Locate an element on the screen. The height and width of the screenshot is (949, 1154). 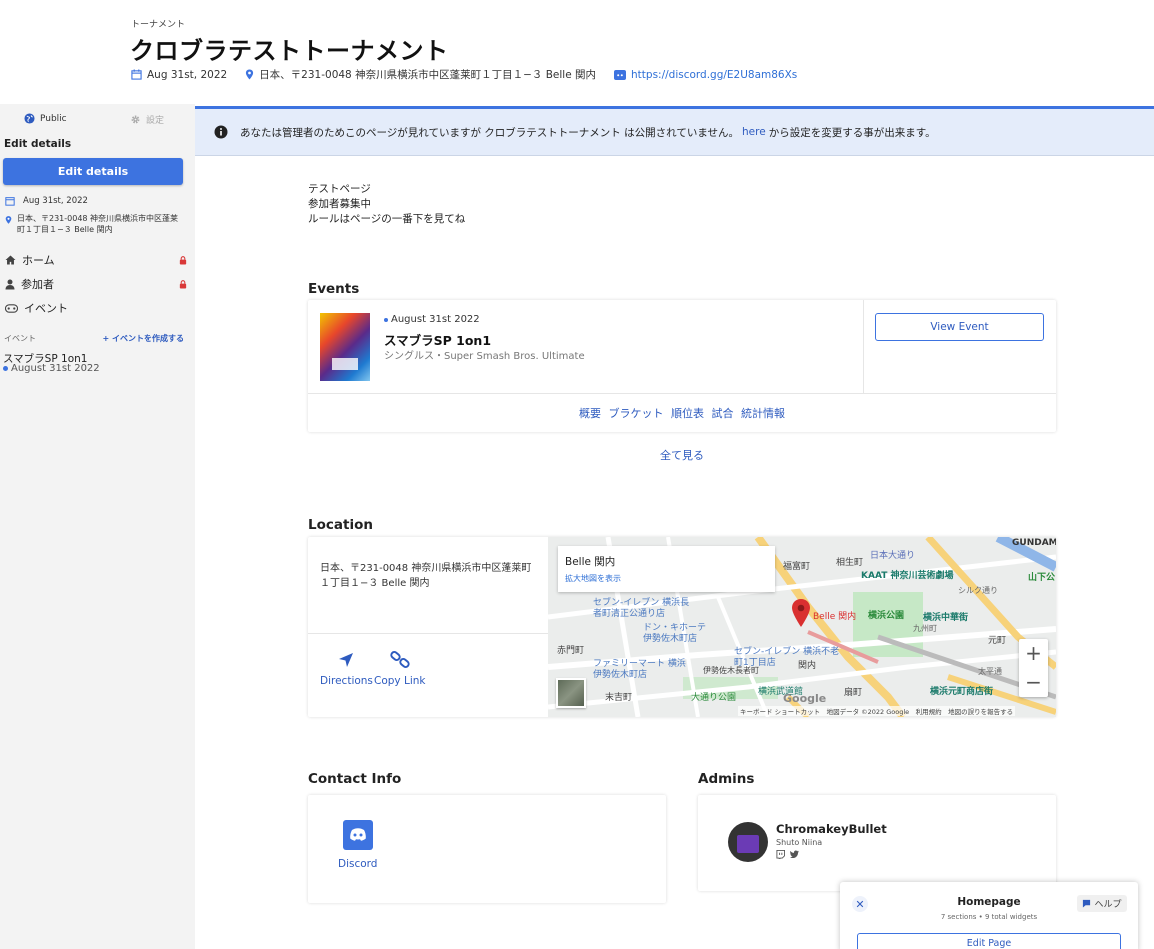
sidebar-item-entrants: 参加者 is located at coordinates (96, 284).